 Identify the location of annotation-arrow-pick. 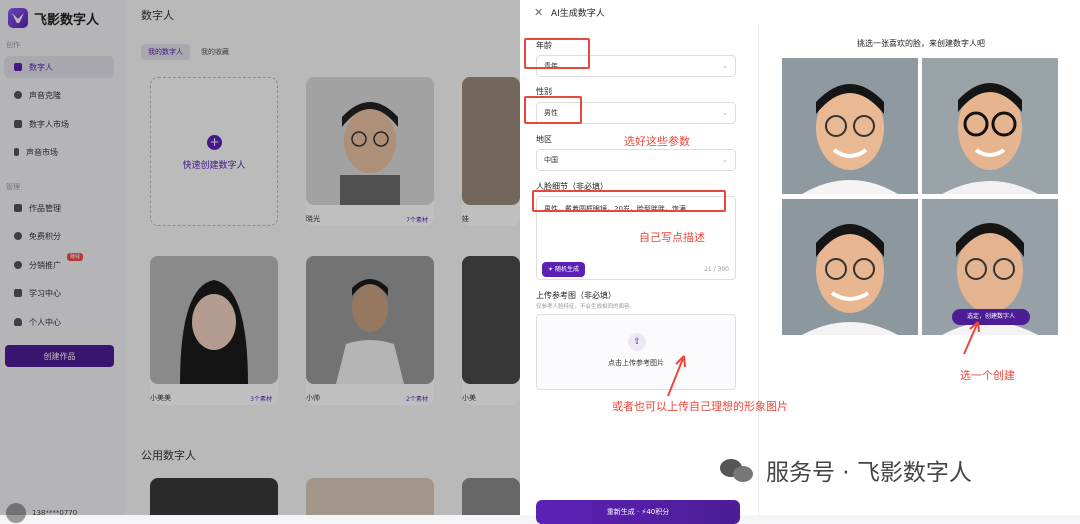
(971, 338).